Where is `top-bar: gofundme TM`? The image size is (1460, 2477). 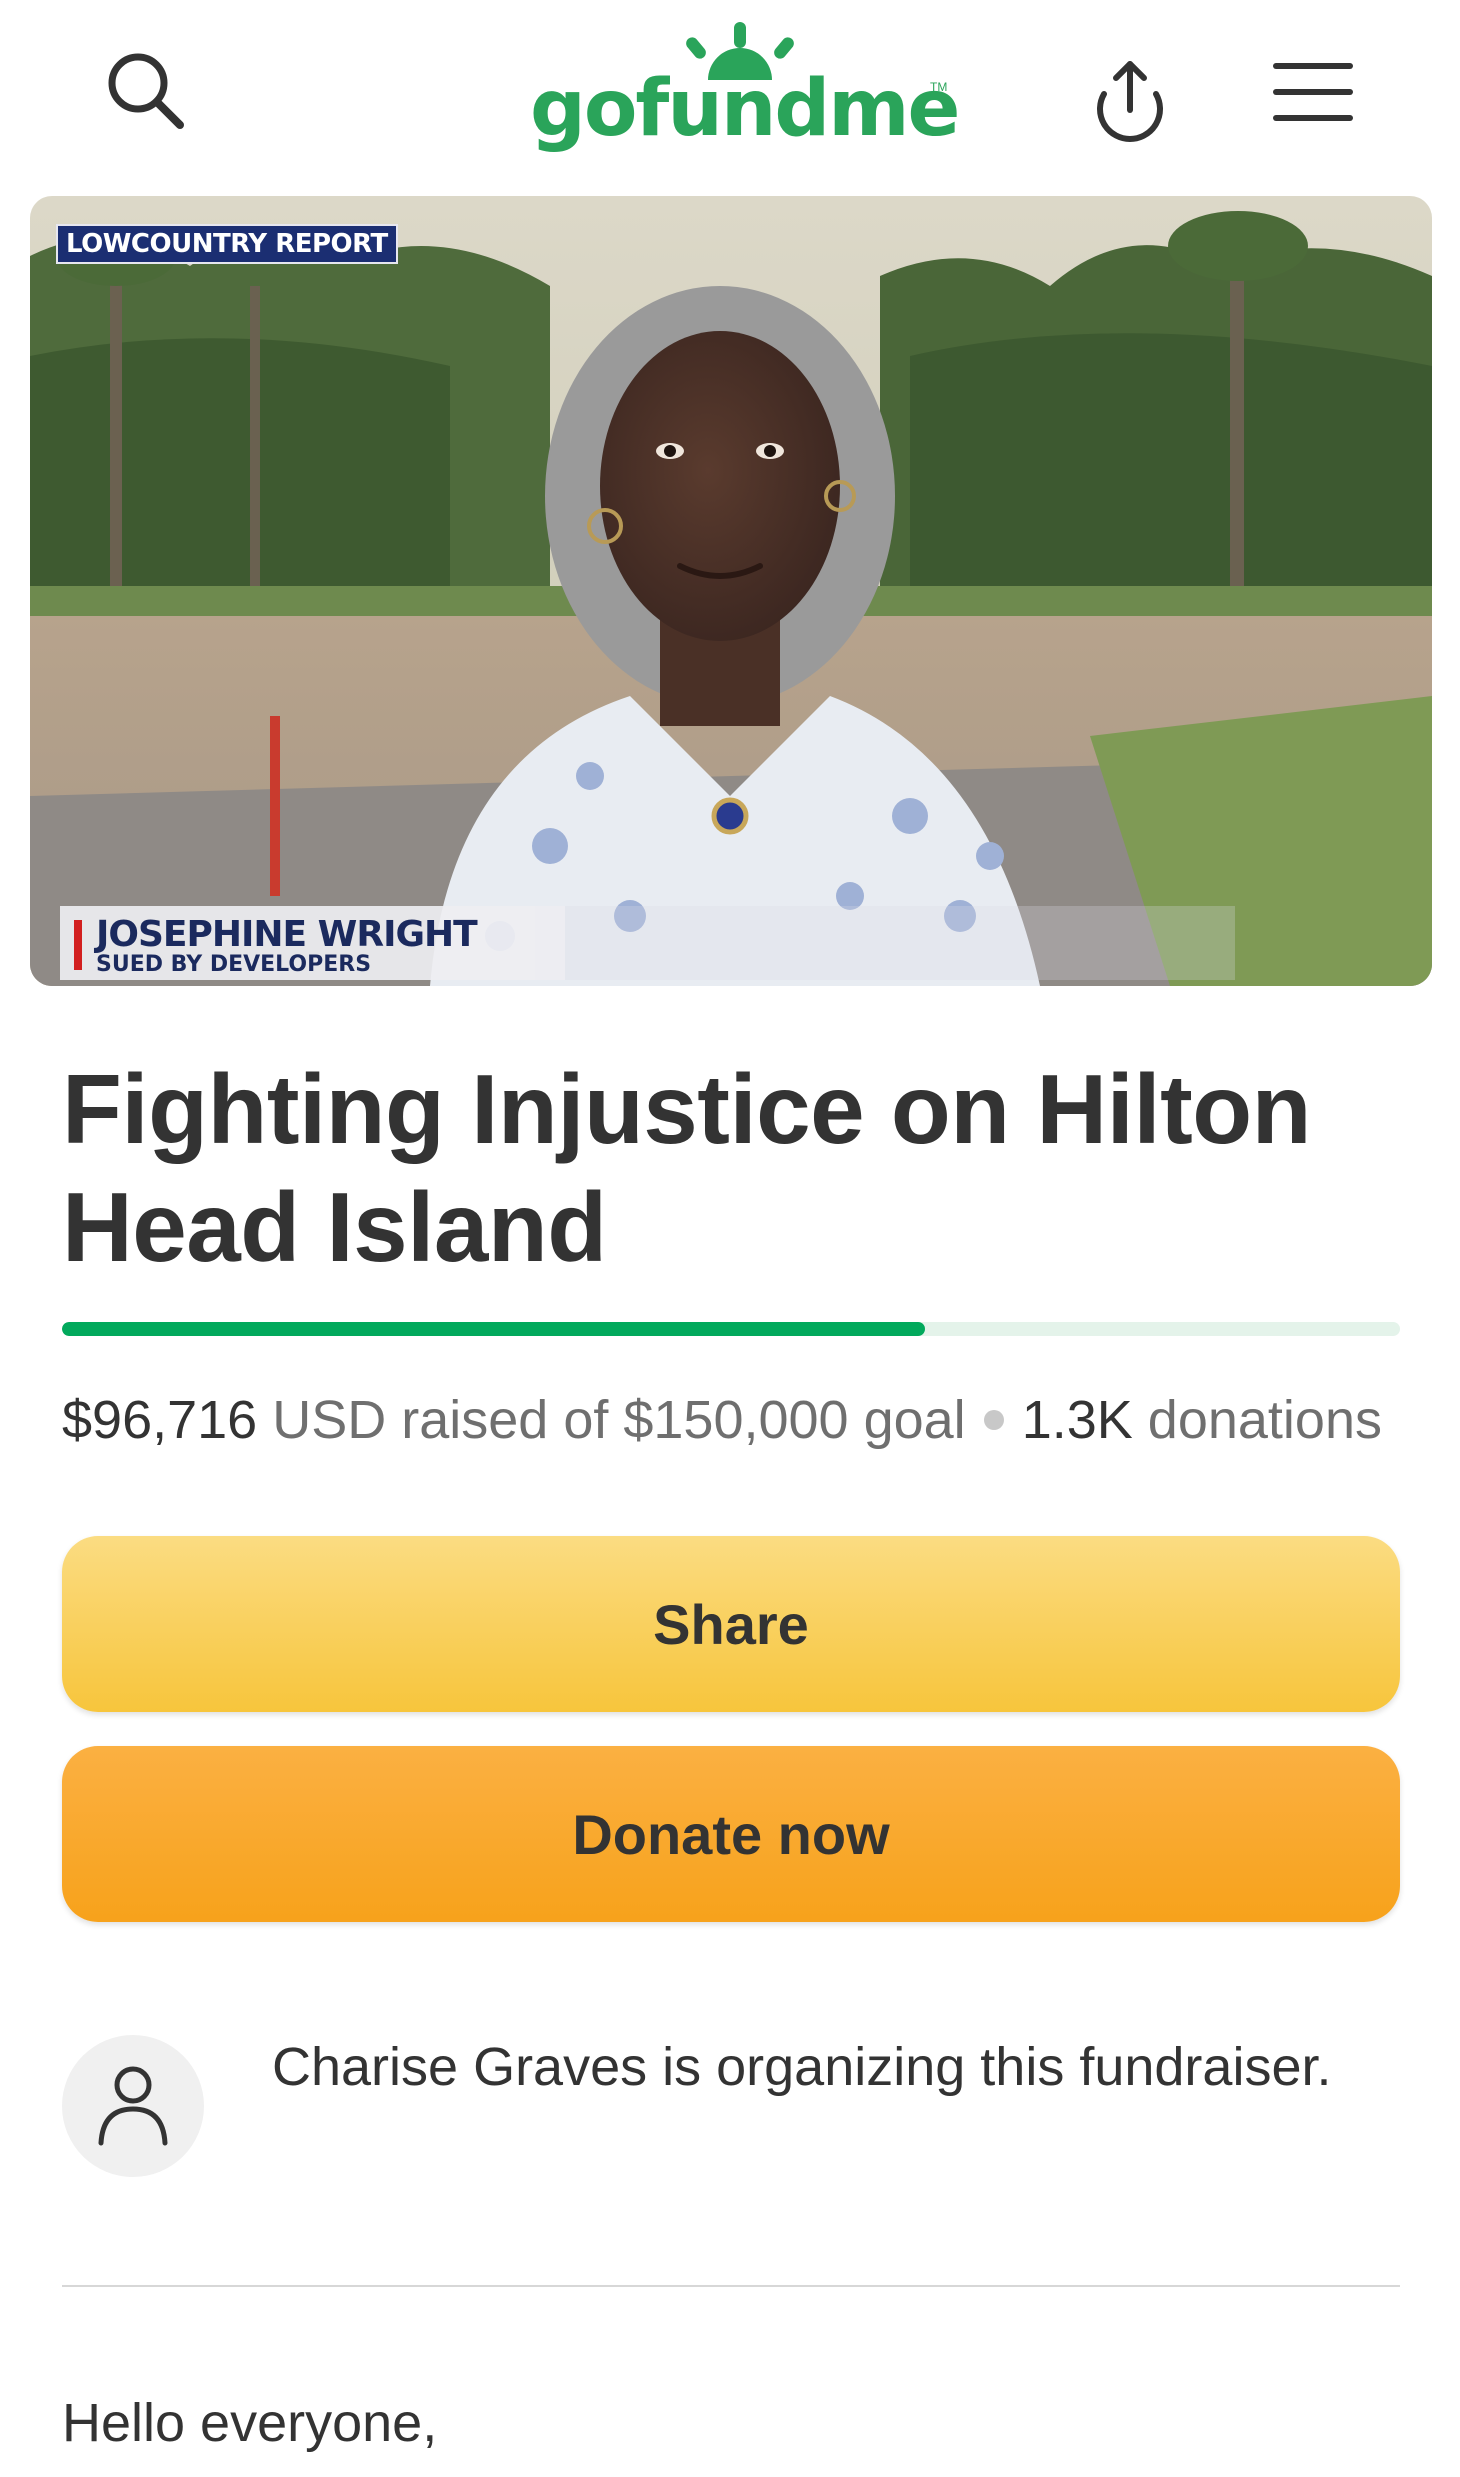 top-bar: gofundme TM is located at coordinates (730, 95).